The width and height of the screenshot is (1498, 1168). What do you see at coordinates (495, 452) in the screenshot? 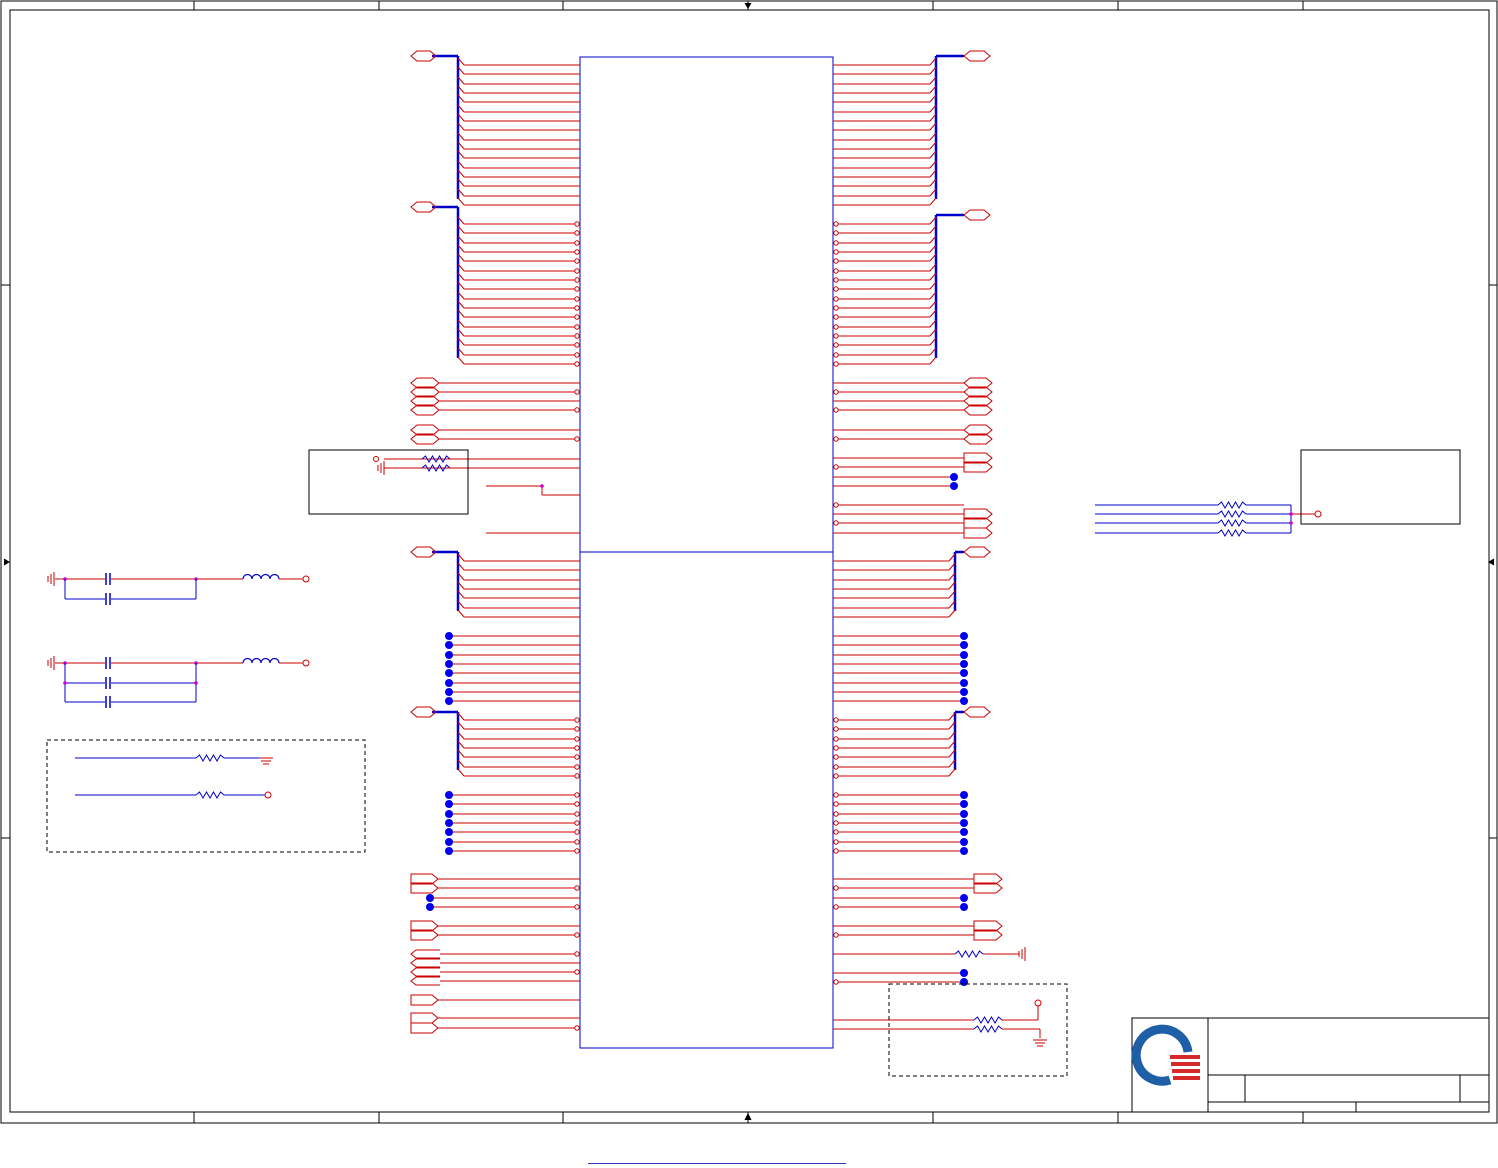
I see `left-bus-group` at bounding box center [495, 452].